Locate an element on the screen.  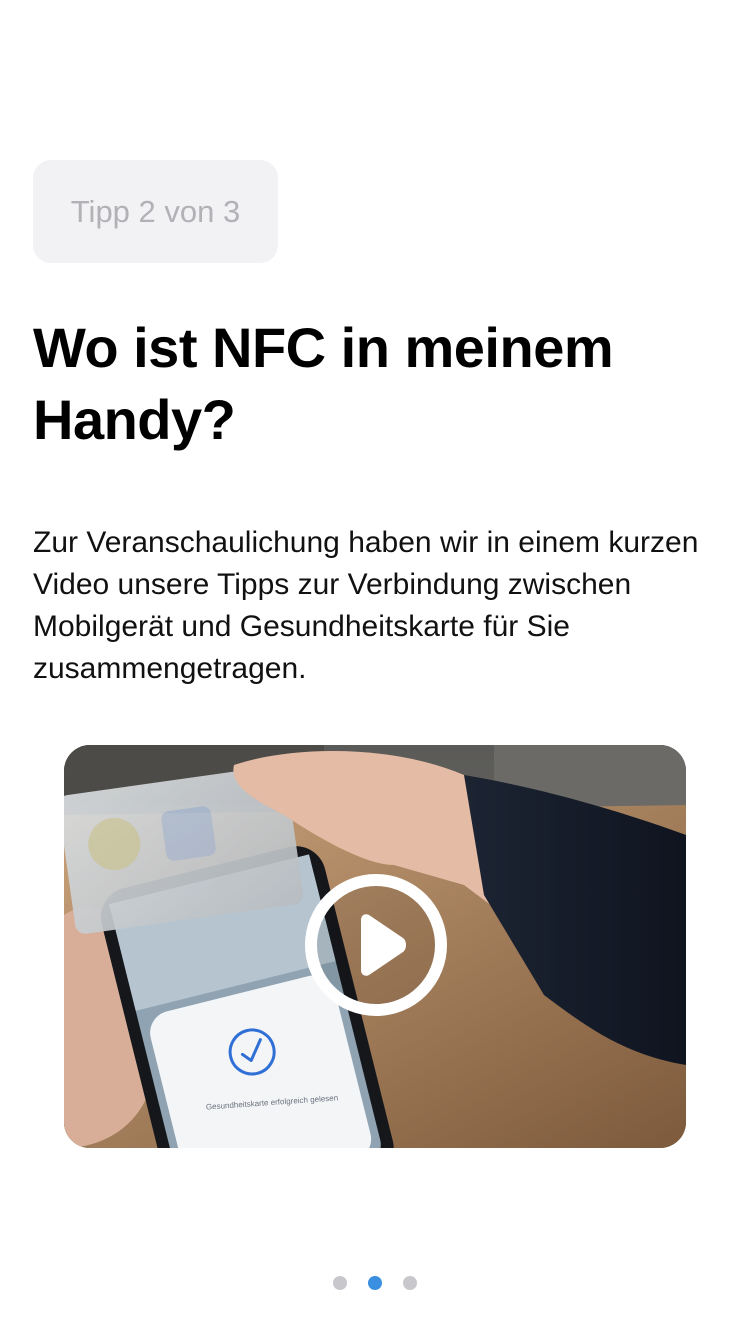
tip-counter-label: Tipp 2 von 3 is located at coordinates (155, 211).